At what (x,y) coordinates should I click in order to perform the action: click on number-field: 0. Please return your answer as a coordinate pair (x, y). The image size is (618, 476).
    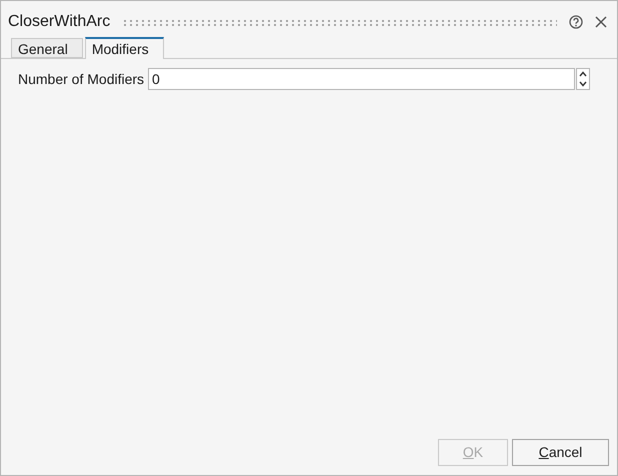
    Looking at the image, I should click on (361, 79).